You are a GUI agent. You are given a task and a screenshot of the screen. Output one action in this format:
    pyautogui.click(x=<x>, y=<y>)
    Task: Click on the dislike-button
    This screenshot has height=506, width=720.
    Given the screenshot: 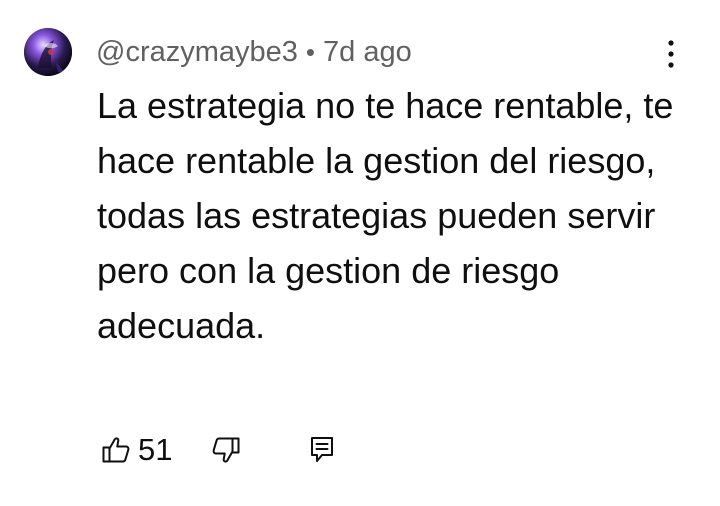 What is the action you would take?
    pyautogui.click(x=226, y=450)
    